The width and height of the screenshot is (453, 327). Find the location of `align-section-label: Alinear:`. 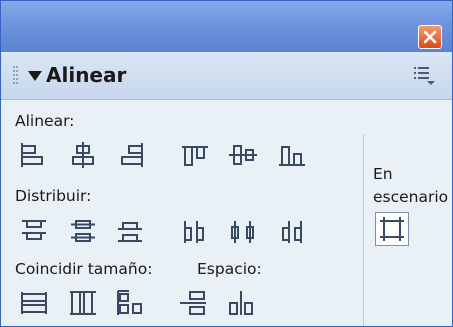

align-section-label: Alinear: is located at coordinates (45, 121).